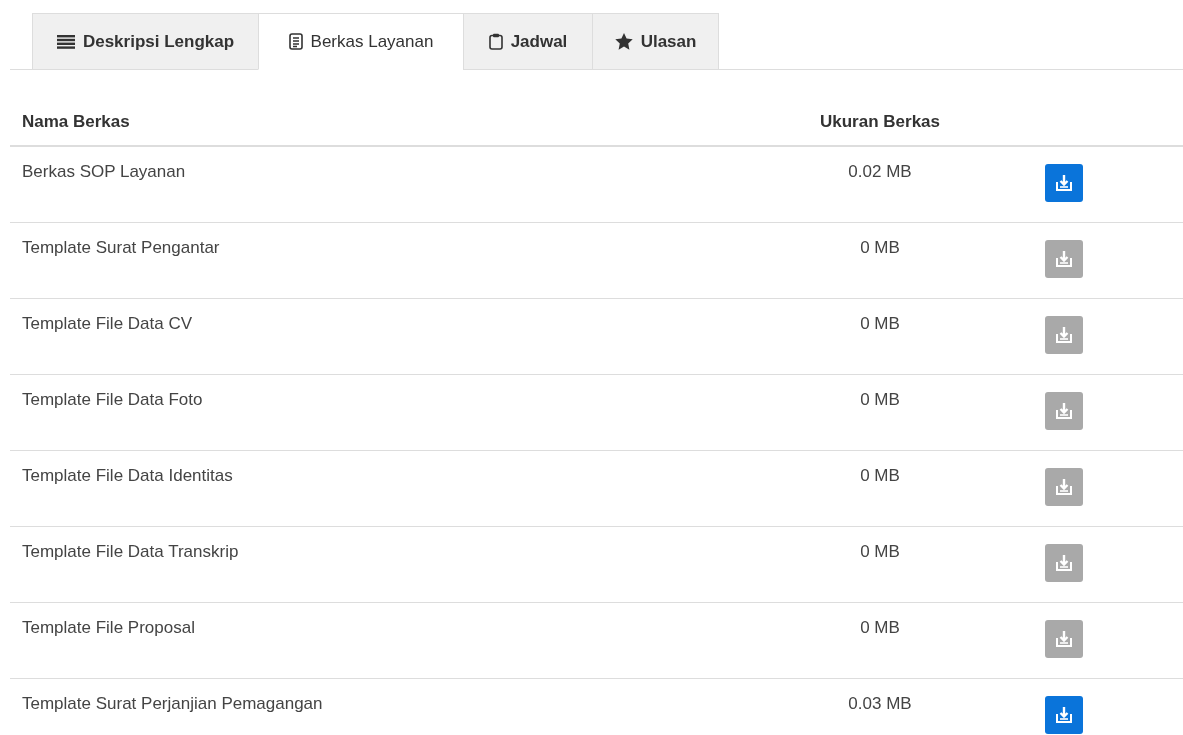 The width and height of the screenshot is (1183, 735). Describe the element at coordinates (655, 41) in the screenshot. I see `tab: Ulasan` at that location.